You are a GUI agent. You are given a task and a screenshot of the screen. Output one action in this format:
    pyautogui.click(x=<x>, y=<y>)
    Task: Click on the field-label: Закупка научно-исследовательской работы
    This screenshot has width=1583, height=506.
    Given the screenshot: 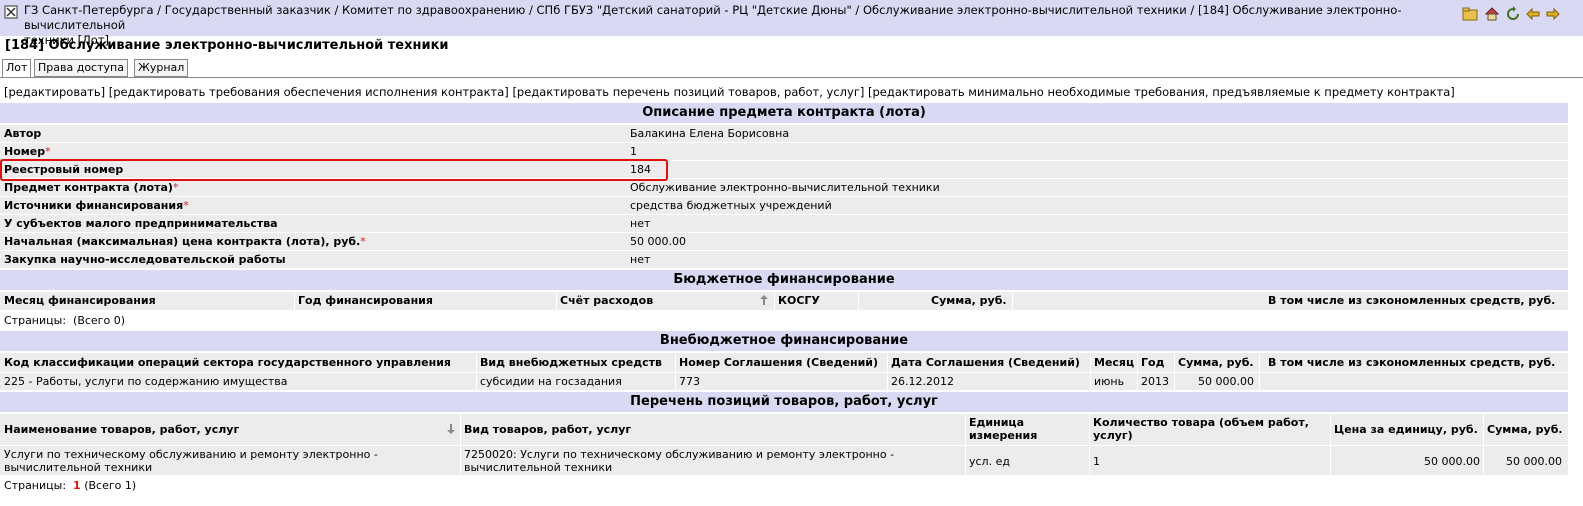 What is the action you would take?
    pyautogui.click(x=145, y=259)
    